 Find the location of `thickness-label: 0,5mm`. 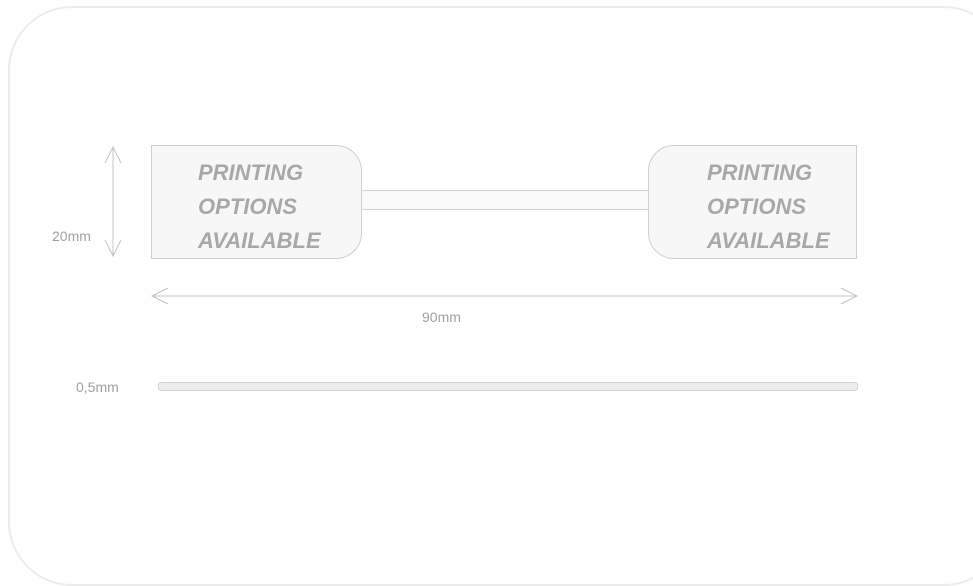

thickness-label: 0,5mm is located at coordinates (97, 387).